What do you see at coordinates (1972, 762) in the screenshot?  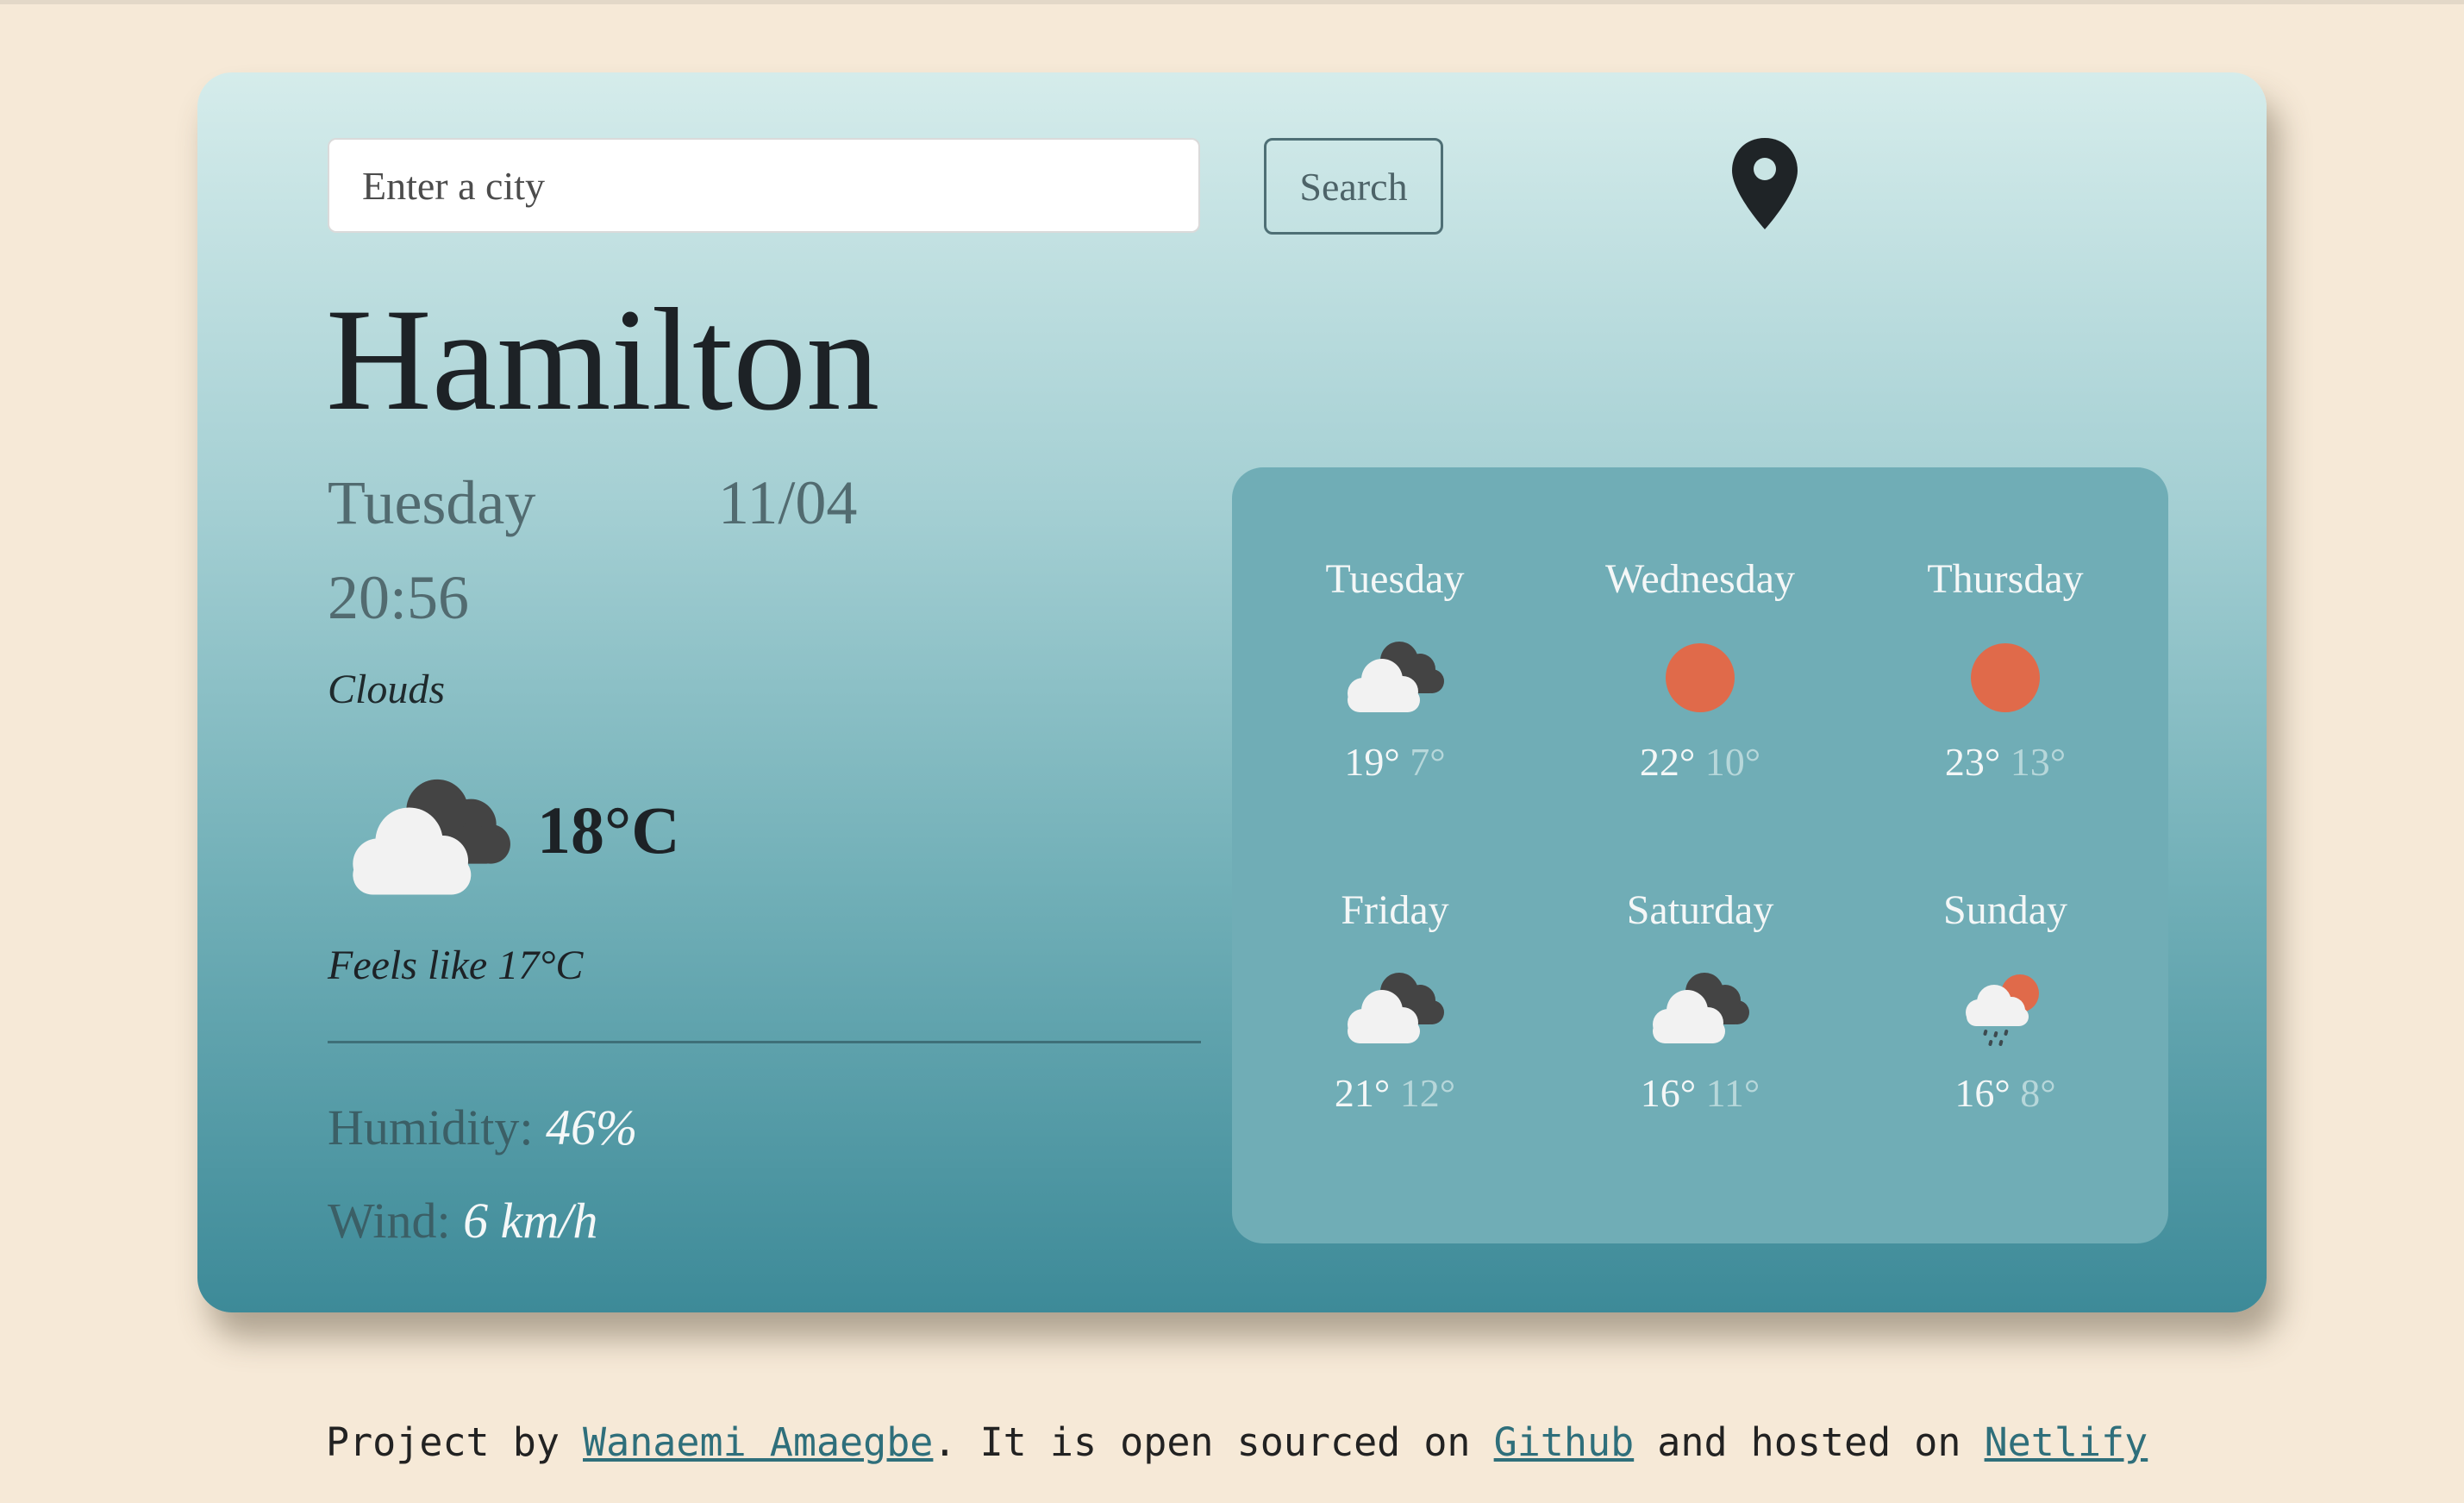 I see `forecast-max: 23°` at bounding box center [1972, 762].